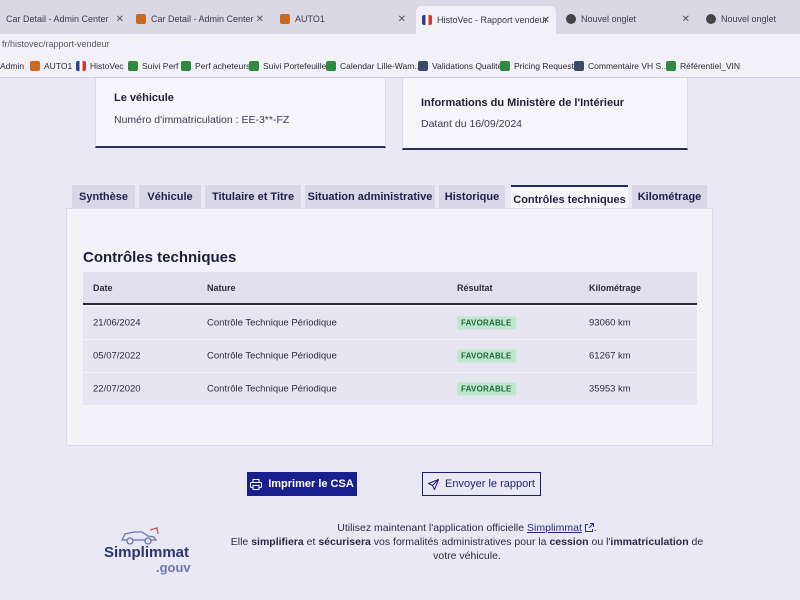 The image size is (800, 600). I want to click on bookmark-item: HistoVec, so click(100, 66).